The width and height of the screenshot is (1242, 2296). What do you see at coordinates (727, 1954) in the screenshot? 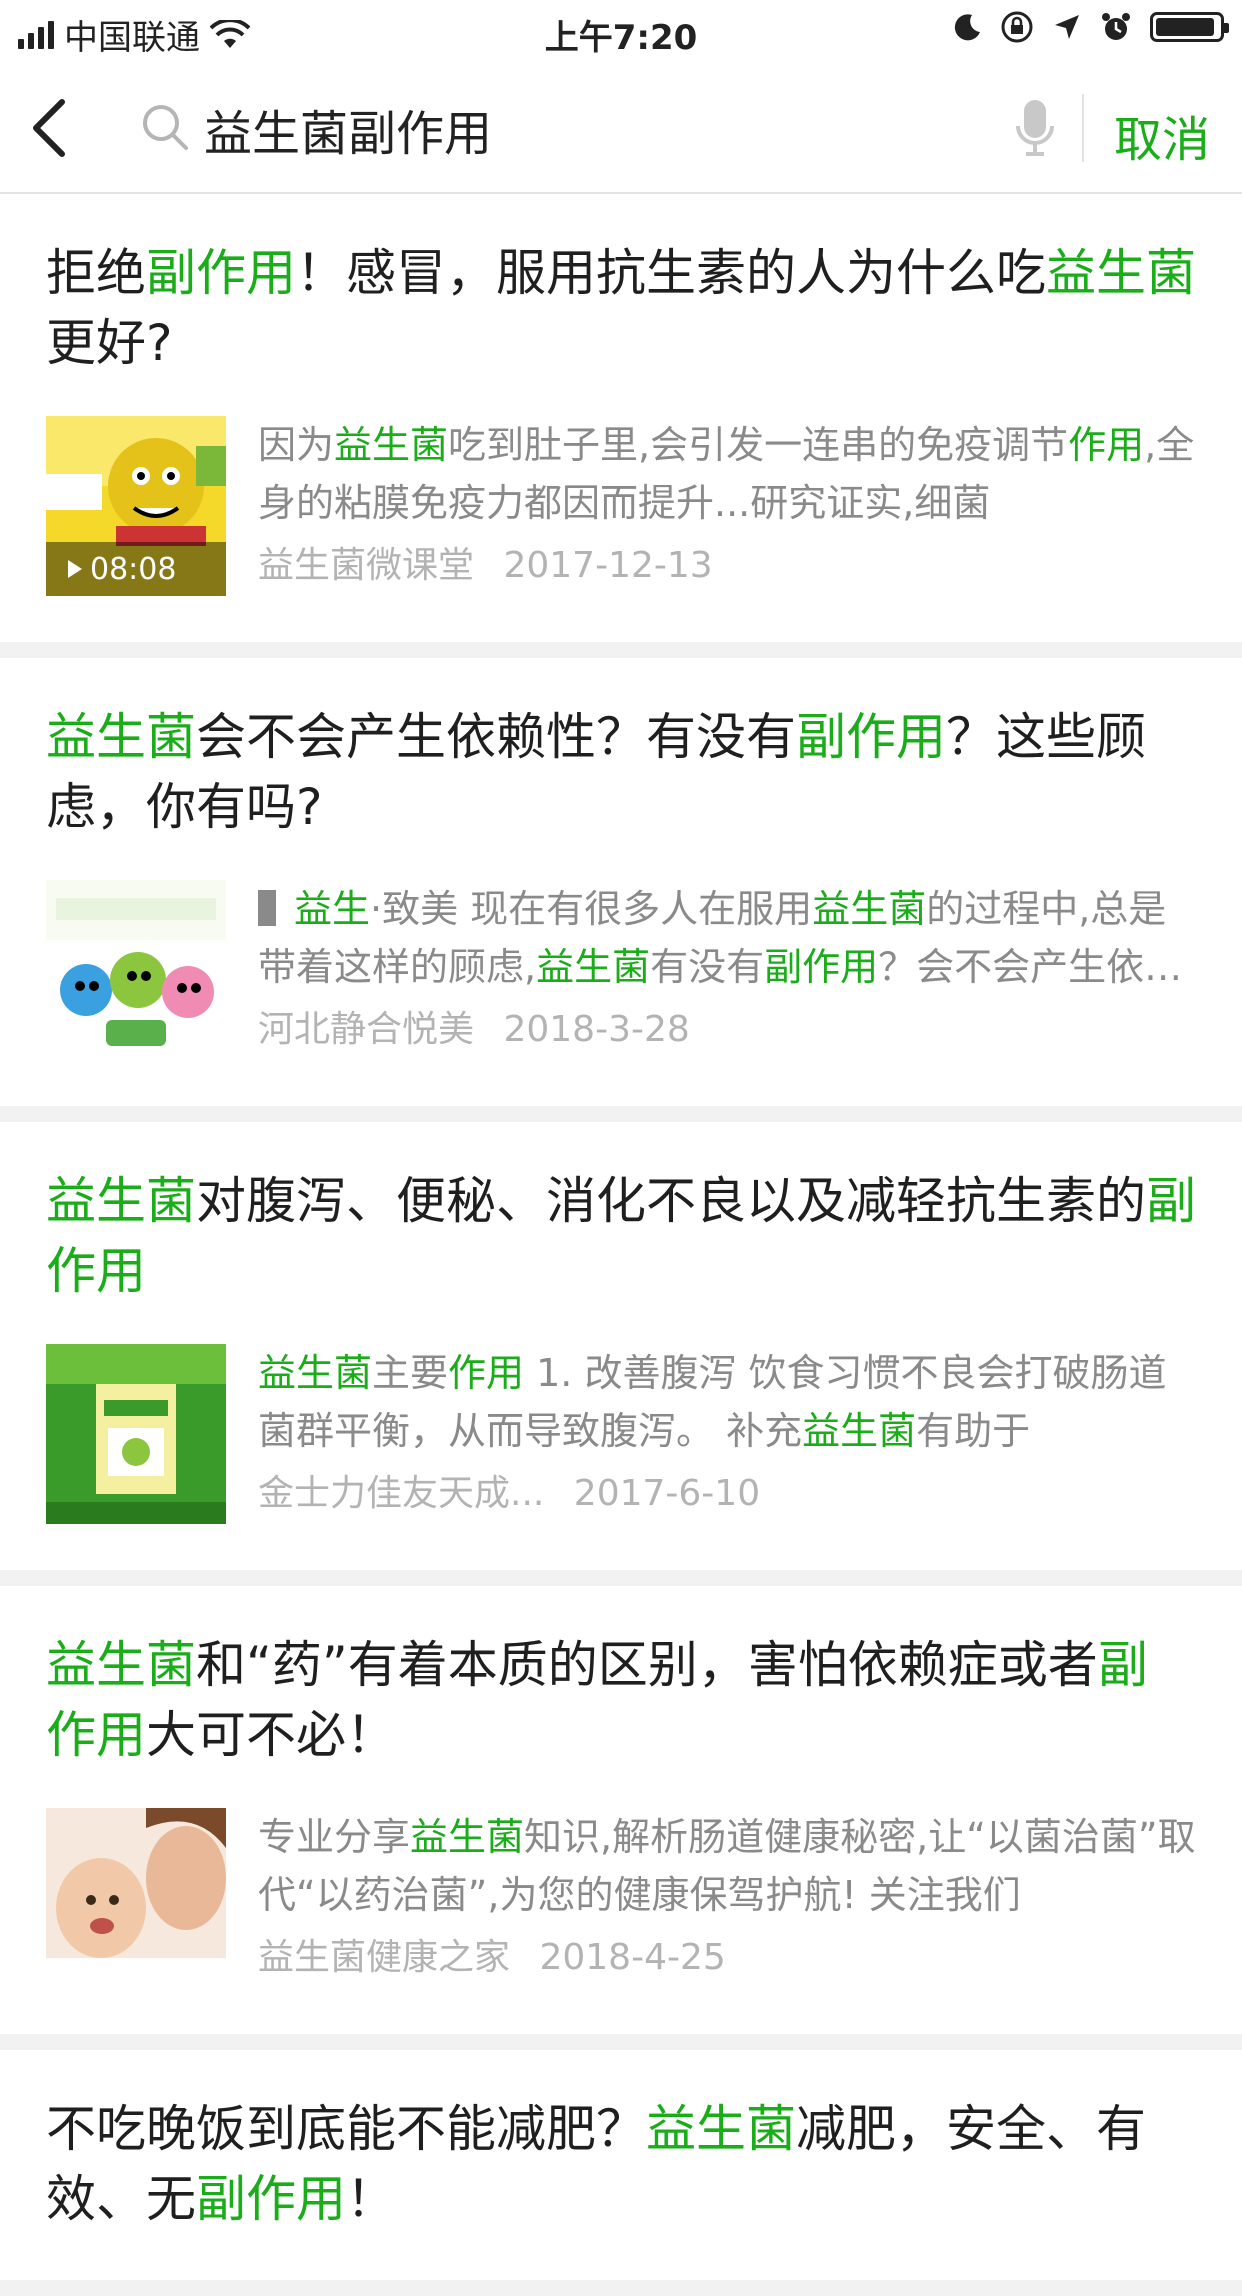
I see `result-meta: 益生菌健康之家 2018-4-25` at bounding box center [727, 1954].